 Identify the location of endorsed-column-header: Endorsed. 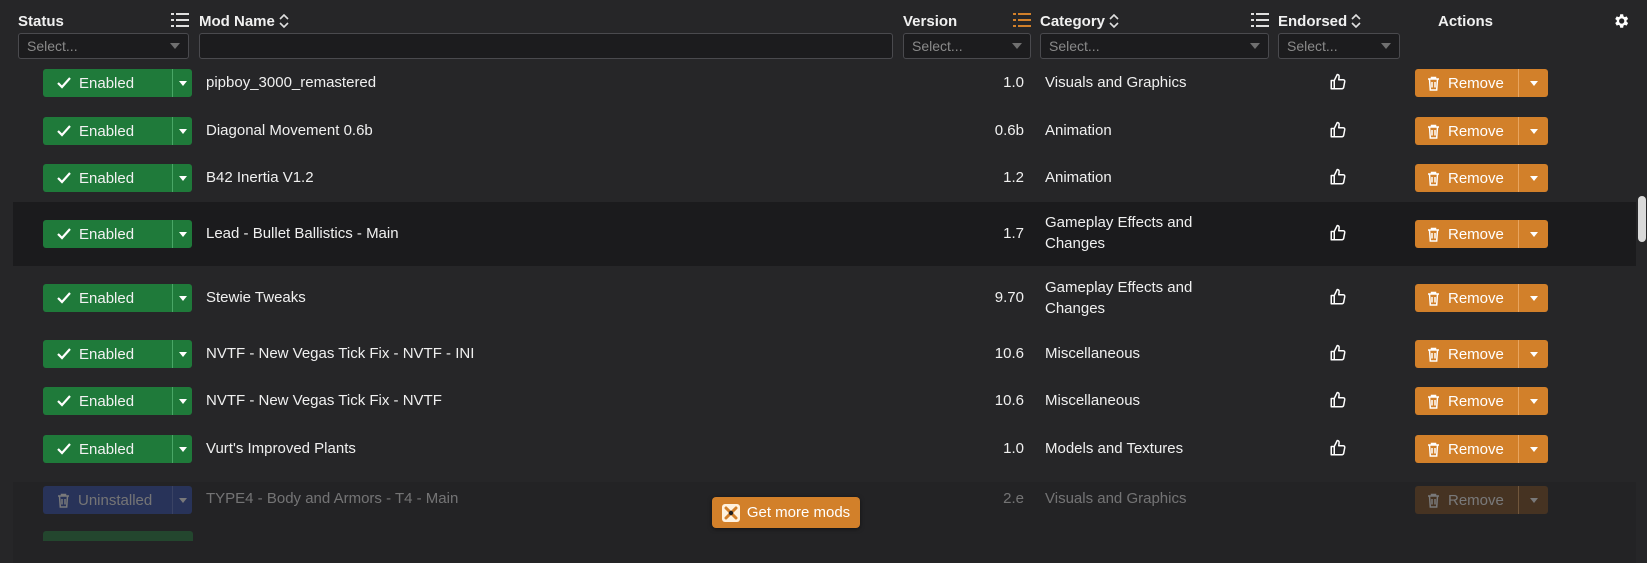
(1319, 21).